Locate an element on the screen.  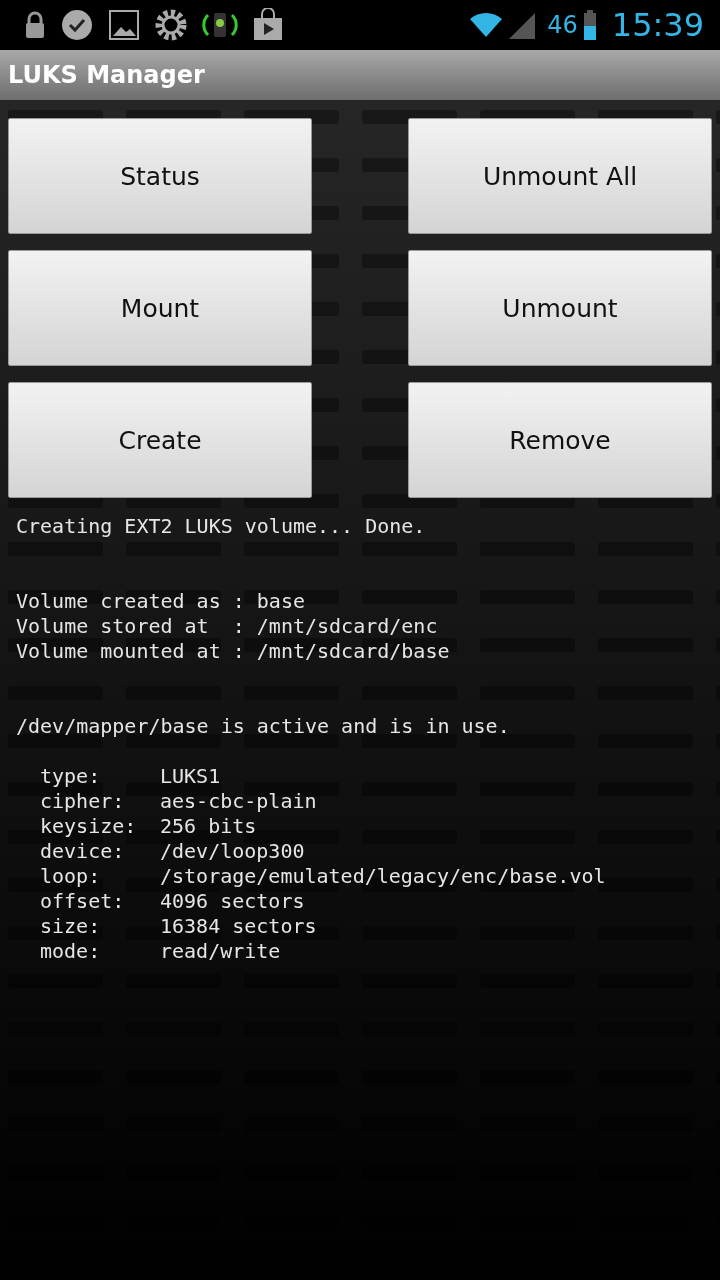
lock-icon is located at coordinates (35, 25).